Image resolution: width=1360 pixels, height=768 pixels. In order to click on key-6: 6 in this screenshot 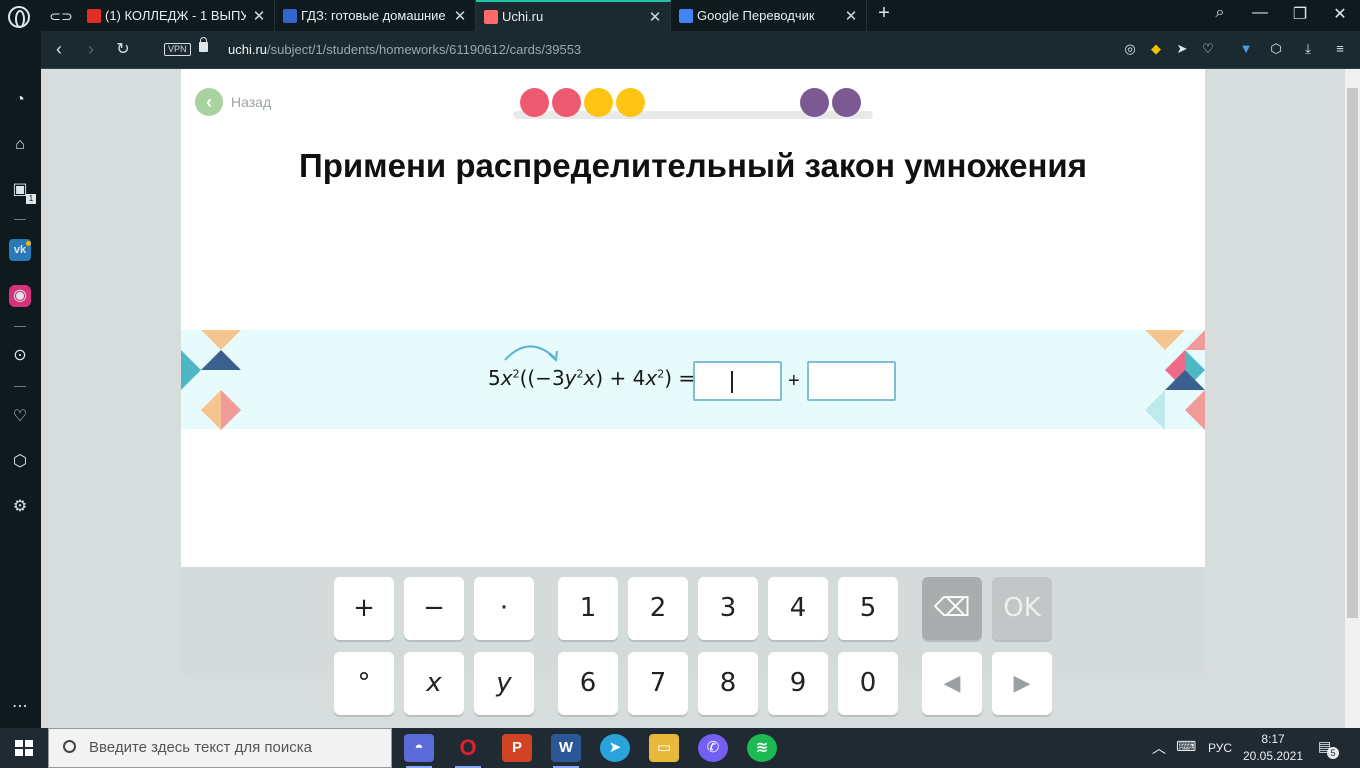, I will do `click(588, 683)`.